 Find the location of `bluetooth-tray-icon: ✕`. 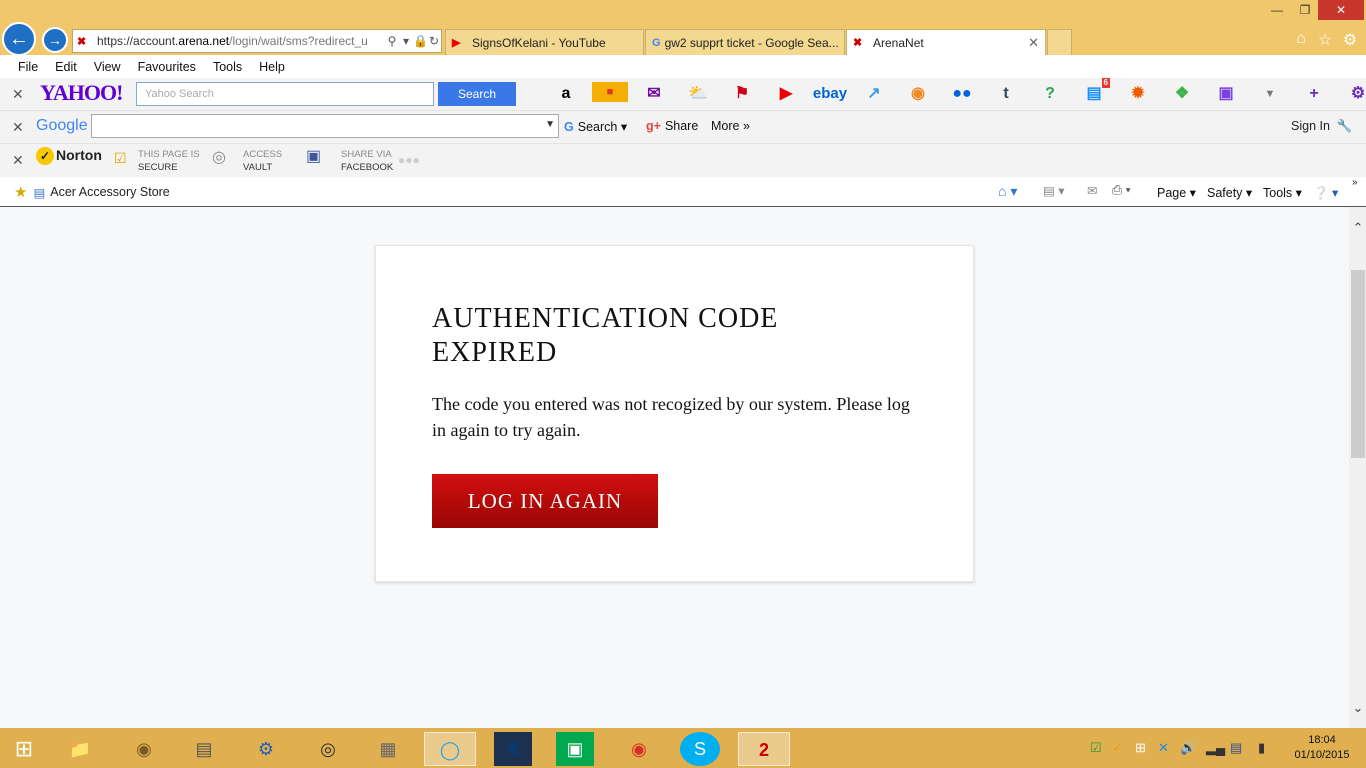

bluetooth-tray-icon: ✕ is located at coordinates (1163, 748).